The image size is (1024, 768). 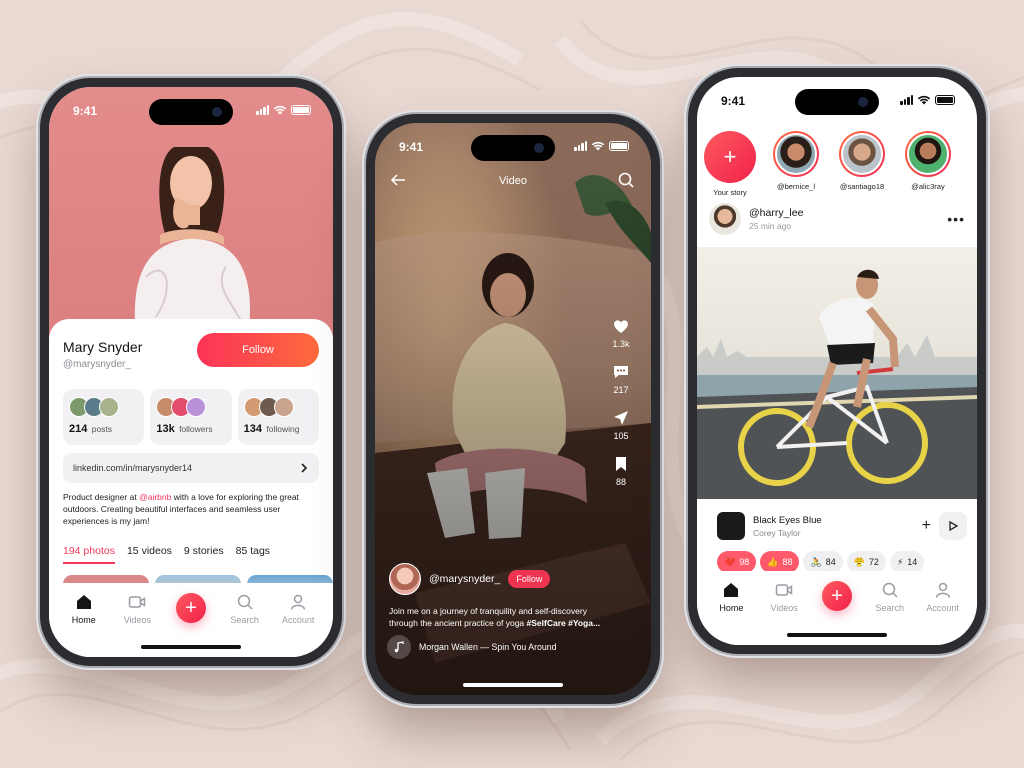 I want to click on stat-label: posts, so click(x=102, y=429).